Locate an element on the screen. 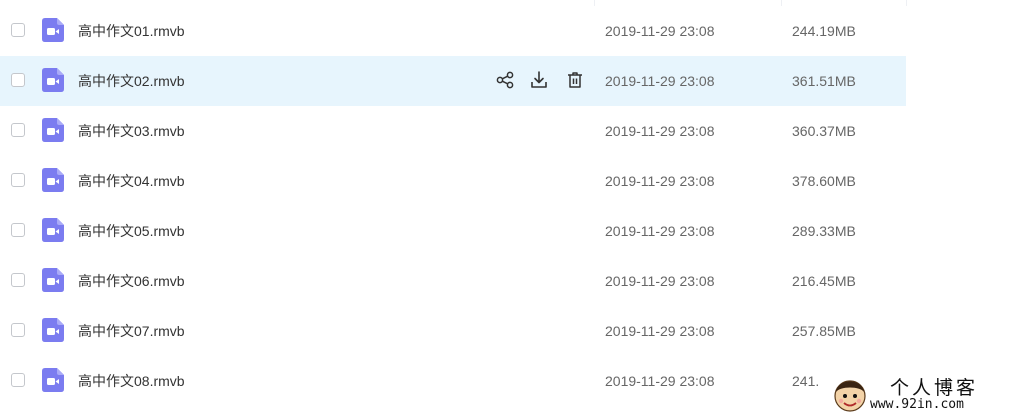 The height and width of the screenshot is (418, 1021). file-name: 高中作文08.rmvb is located at coordinates (131, 381).